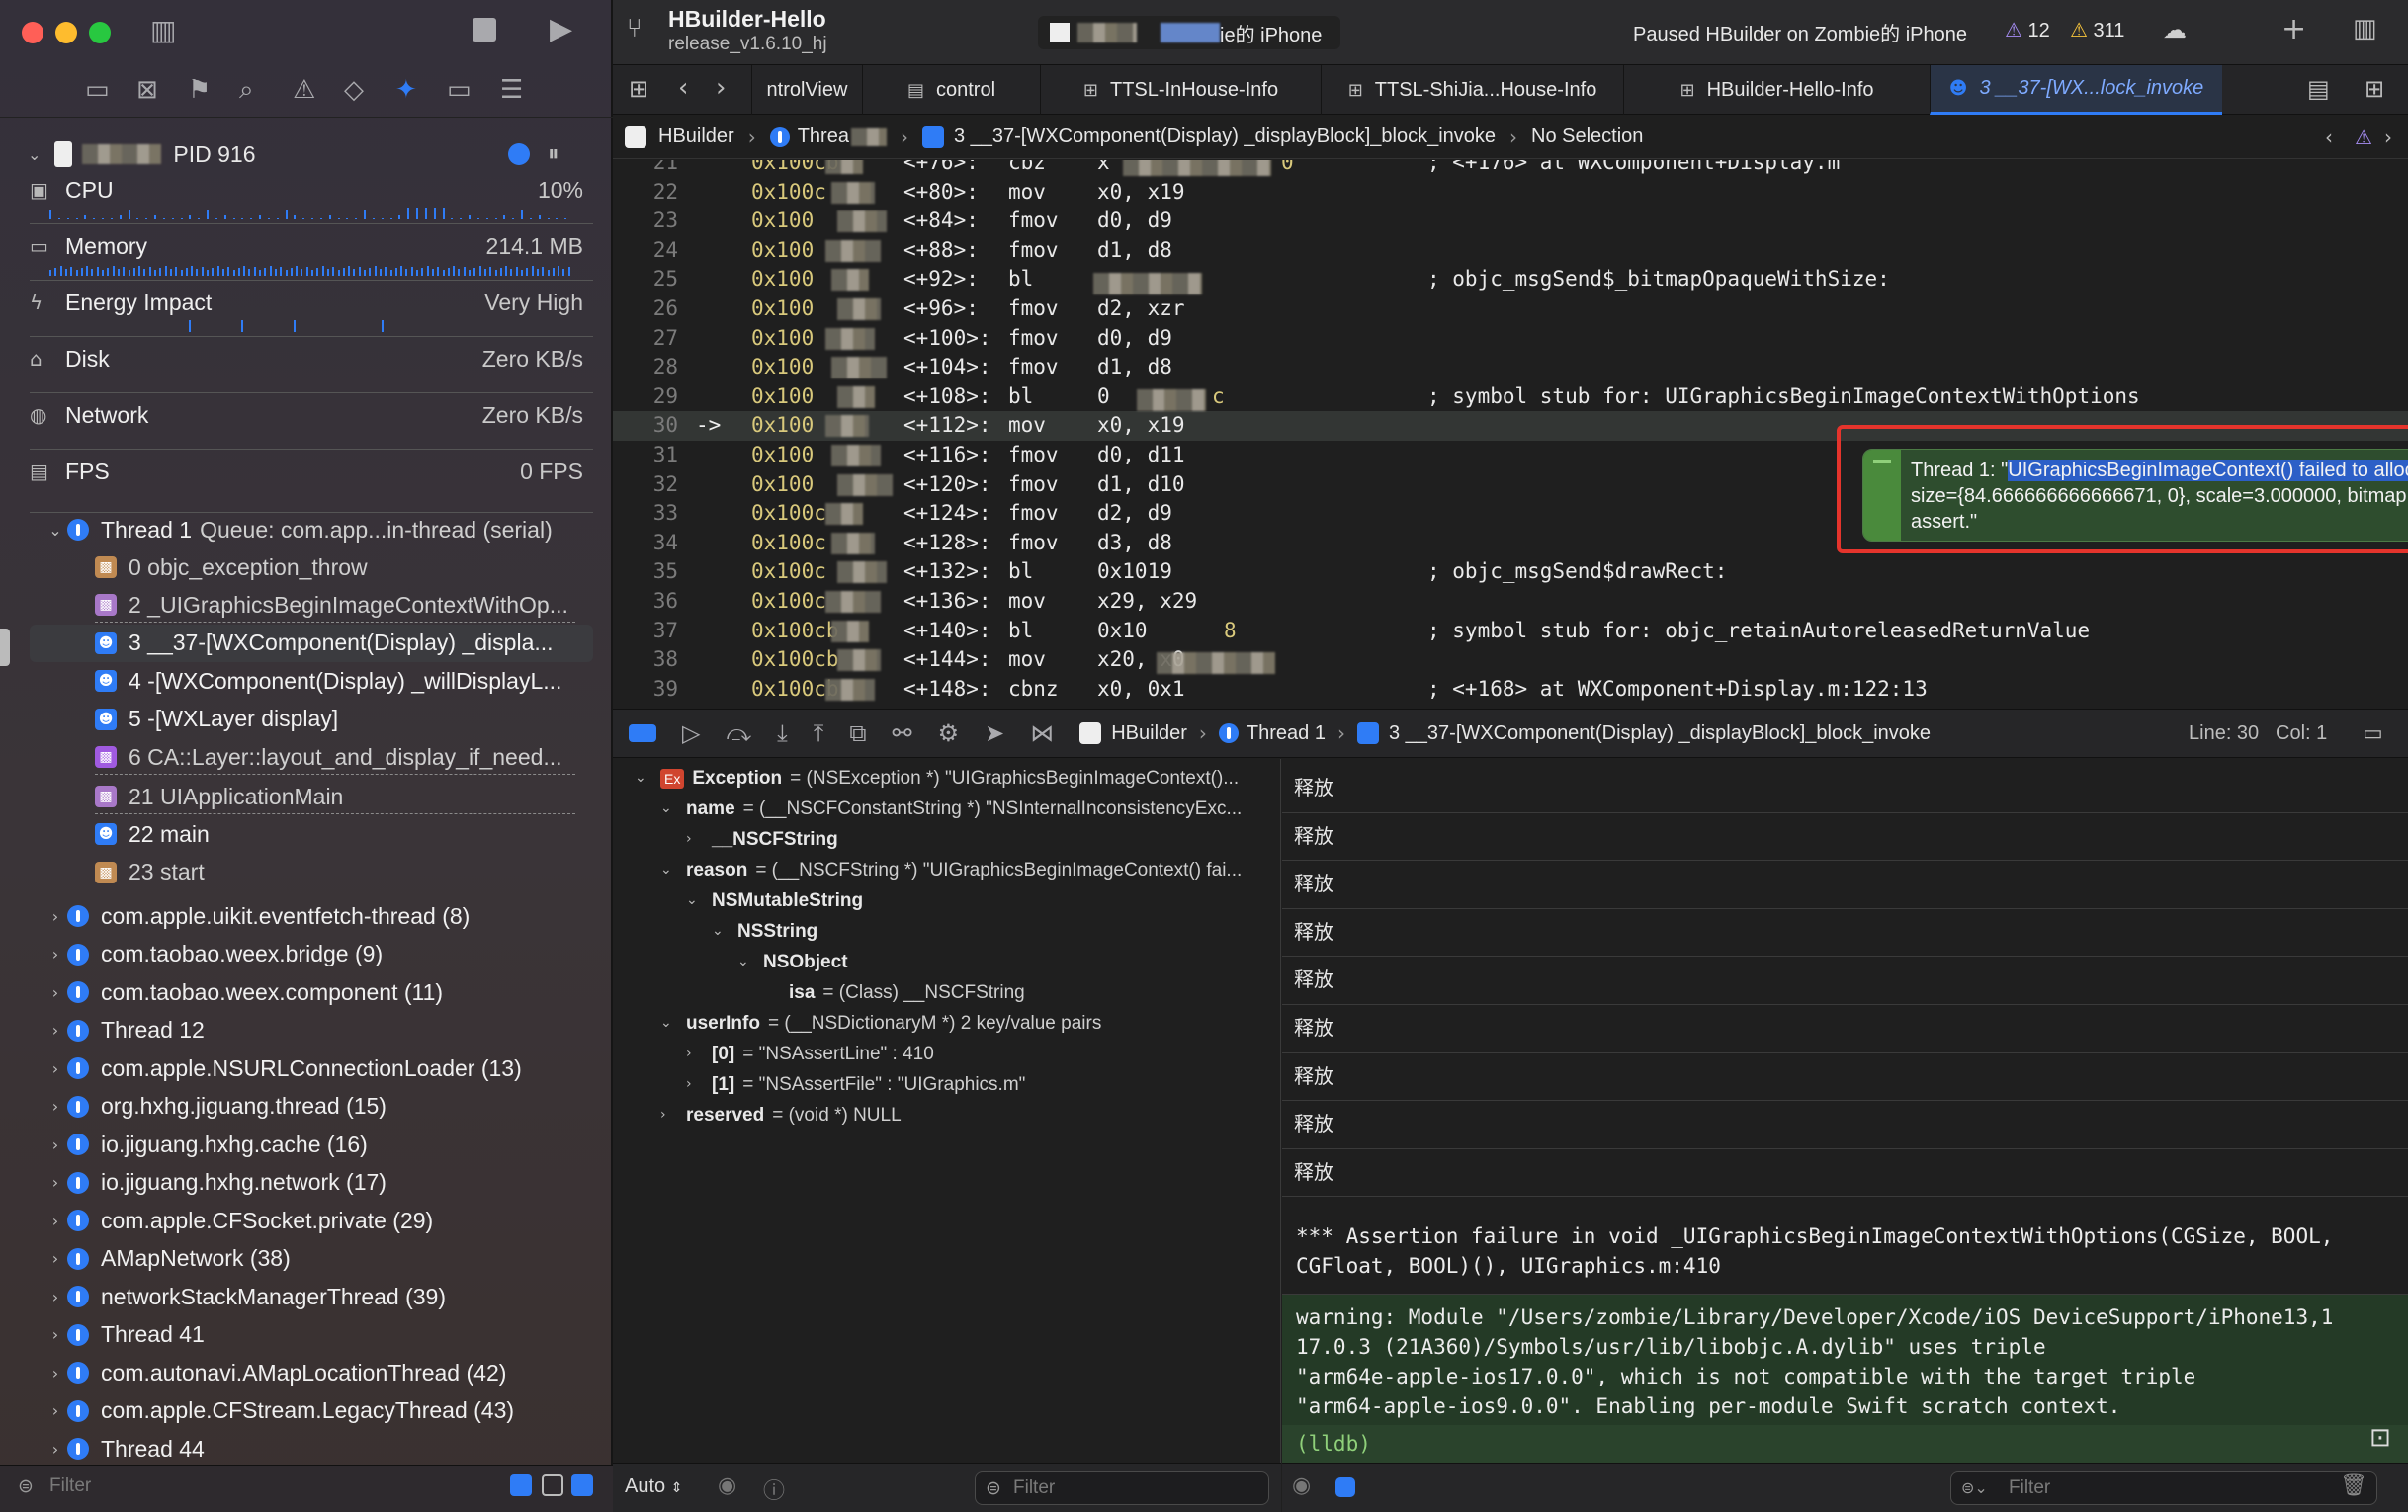  I want to click on environment-icon: ⚙, so click(949, 733).